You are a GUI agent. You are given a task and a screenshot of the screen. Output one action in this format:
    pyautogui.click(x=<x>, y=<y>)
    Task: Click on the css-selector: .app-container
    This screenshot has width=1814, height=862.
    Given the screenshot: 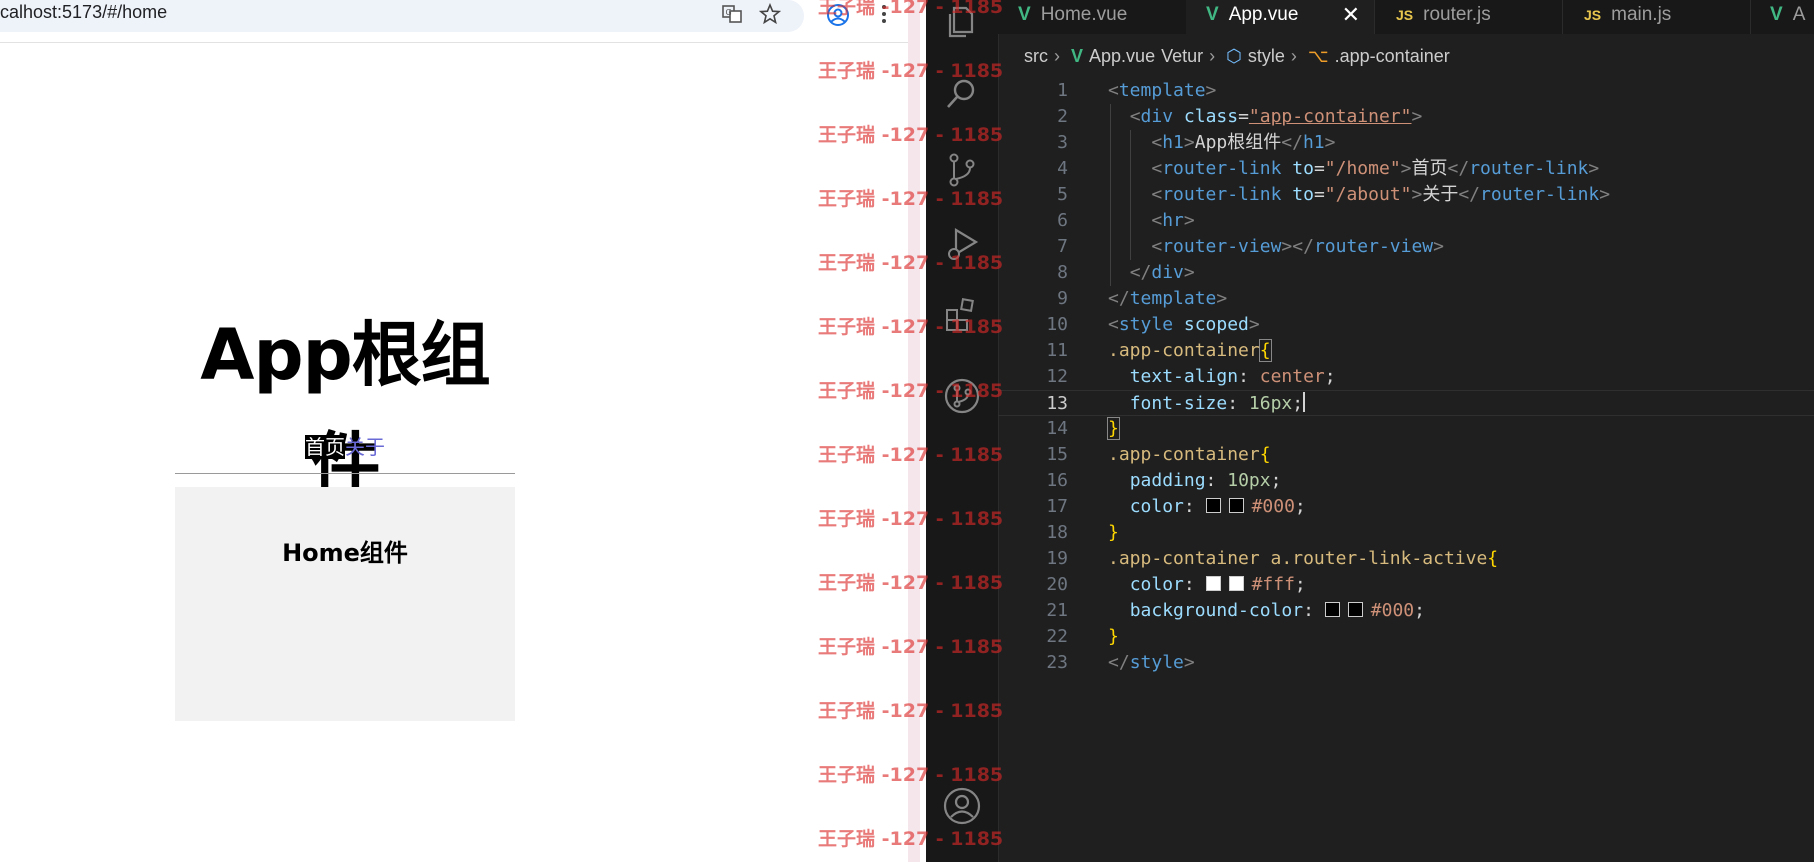 What is the action you would take?
    pyautogui.click(x=1184, y=454)
    